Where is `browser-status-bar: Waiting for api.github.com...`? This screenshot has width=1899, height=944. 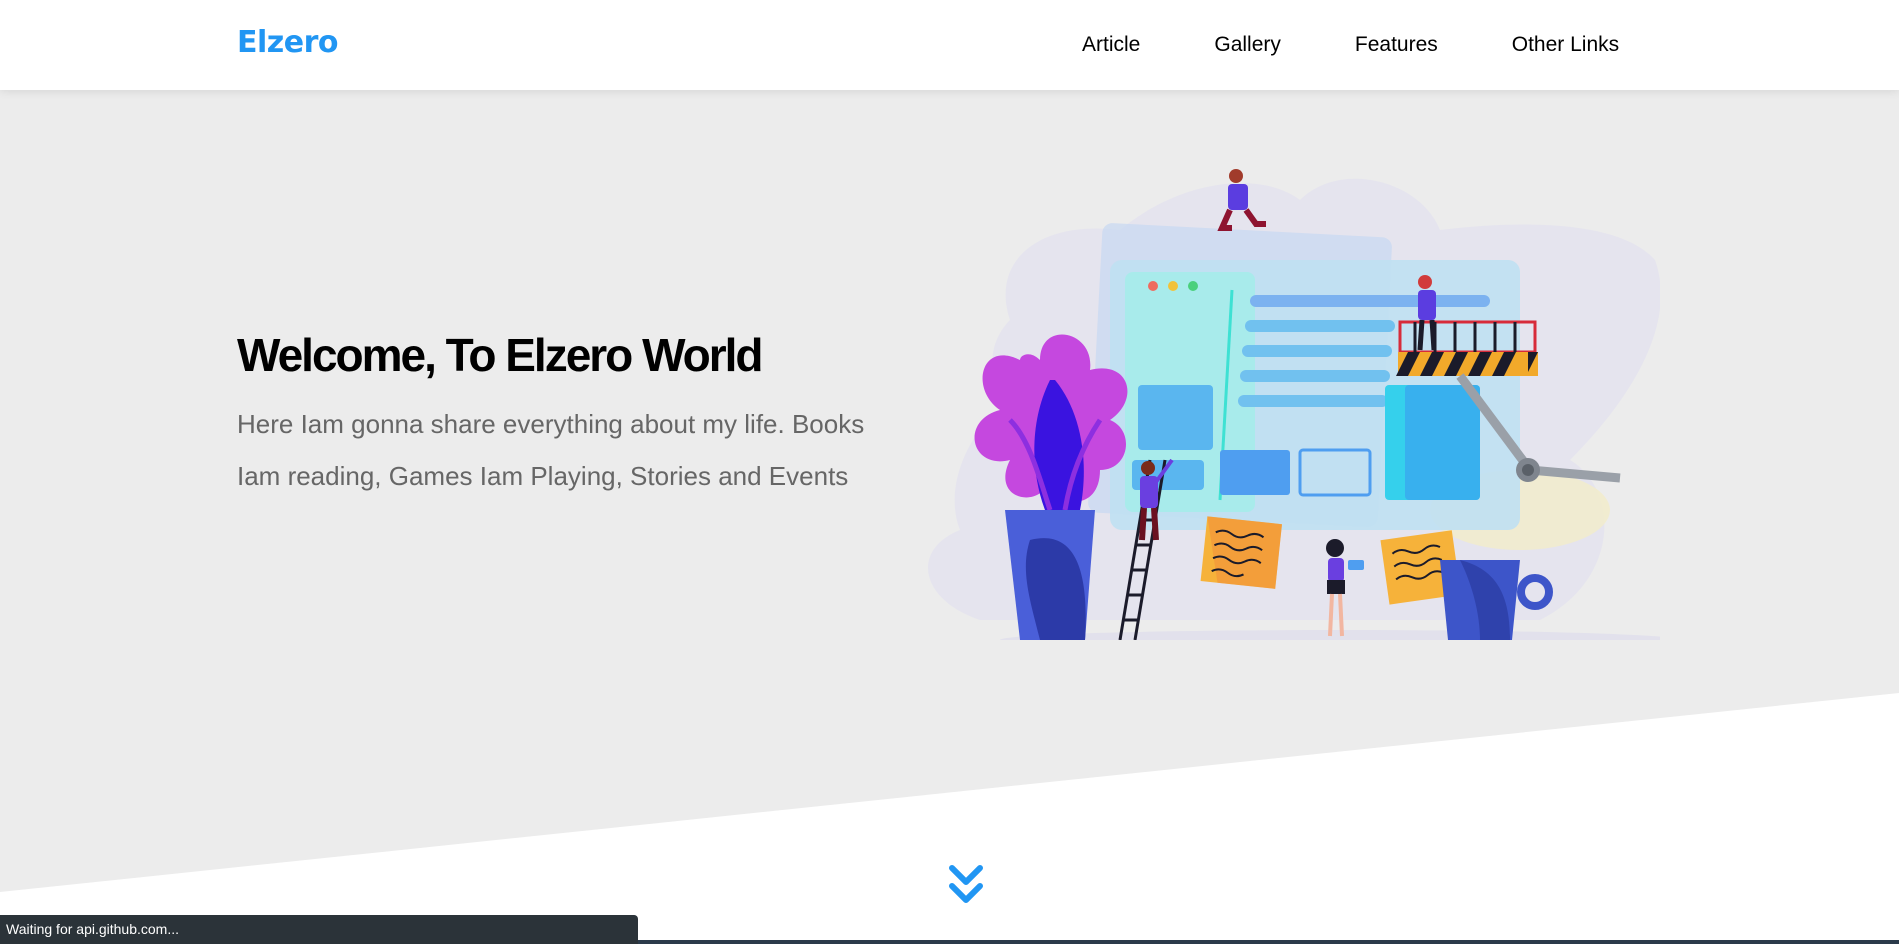
browser-status-bar: Waiting for api.github.com... is located at coordinates (319, 929).